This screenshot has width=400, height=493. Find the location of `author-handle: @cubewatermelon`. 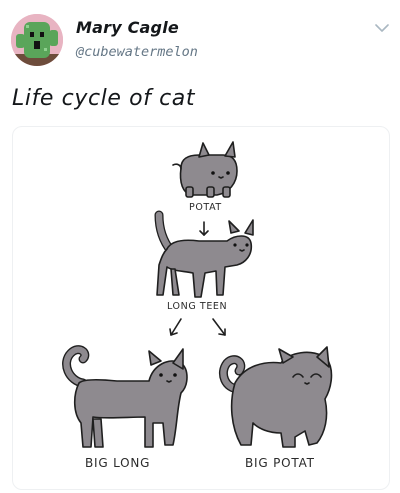

author-handle: @cubewatermelon is located at coordinates (137, 52).